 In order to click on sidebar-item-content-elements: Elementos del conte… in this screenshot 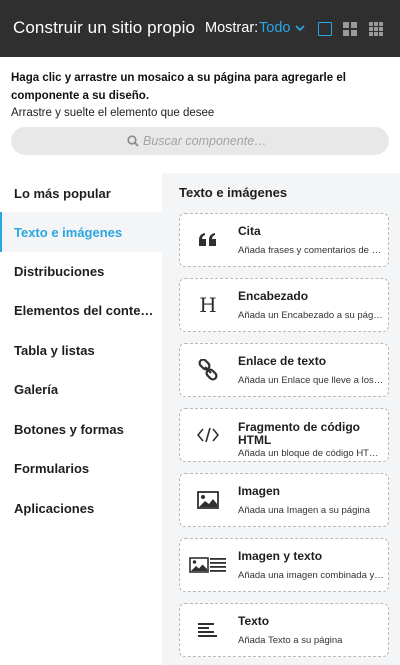, I will do `click(81, 310)`.